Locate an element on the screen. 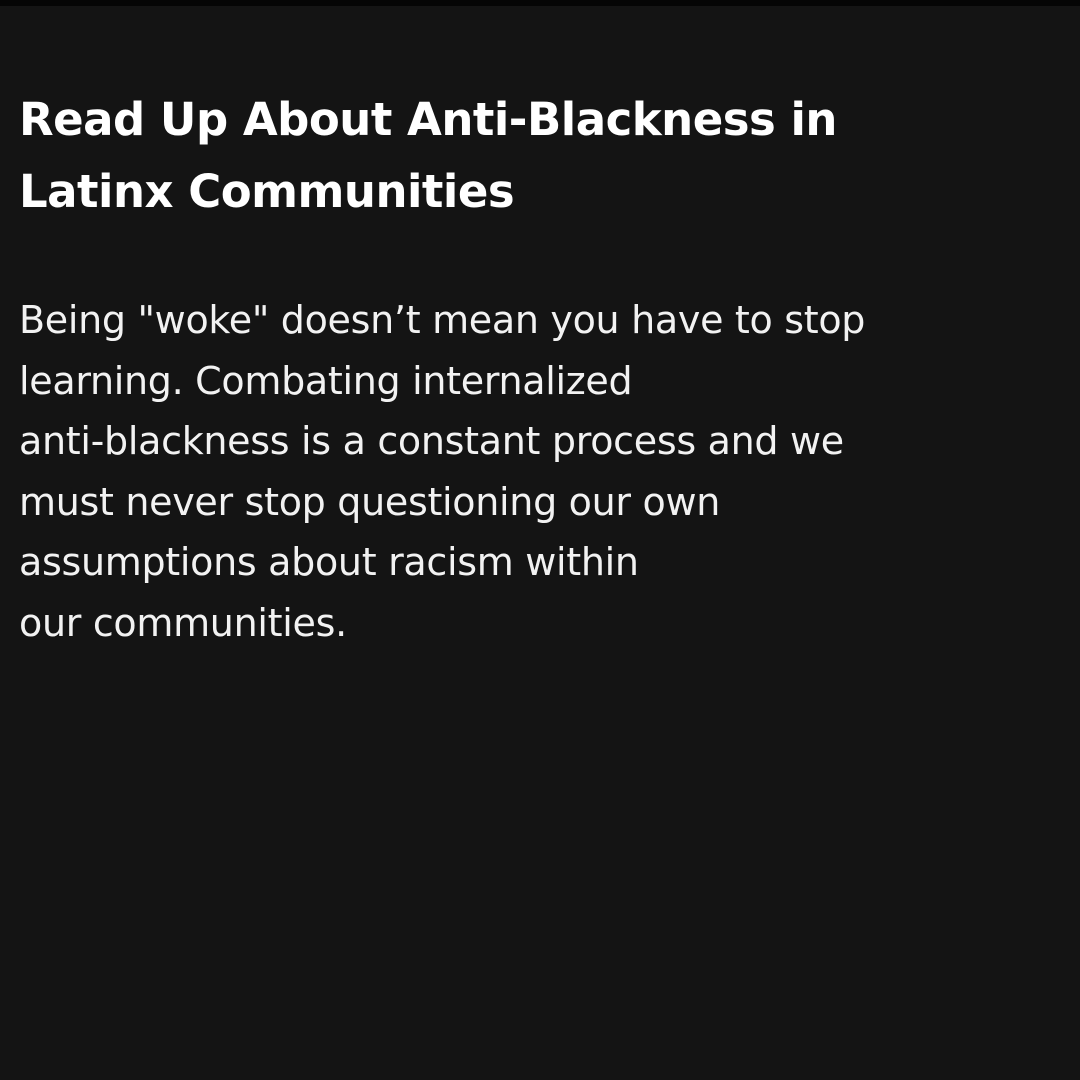 Image resolution: width=1080 pixels, height=1080 pixels. post-body-line: assumptions about racism within is located at coordinates (329, 562).